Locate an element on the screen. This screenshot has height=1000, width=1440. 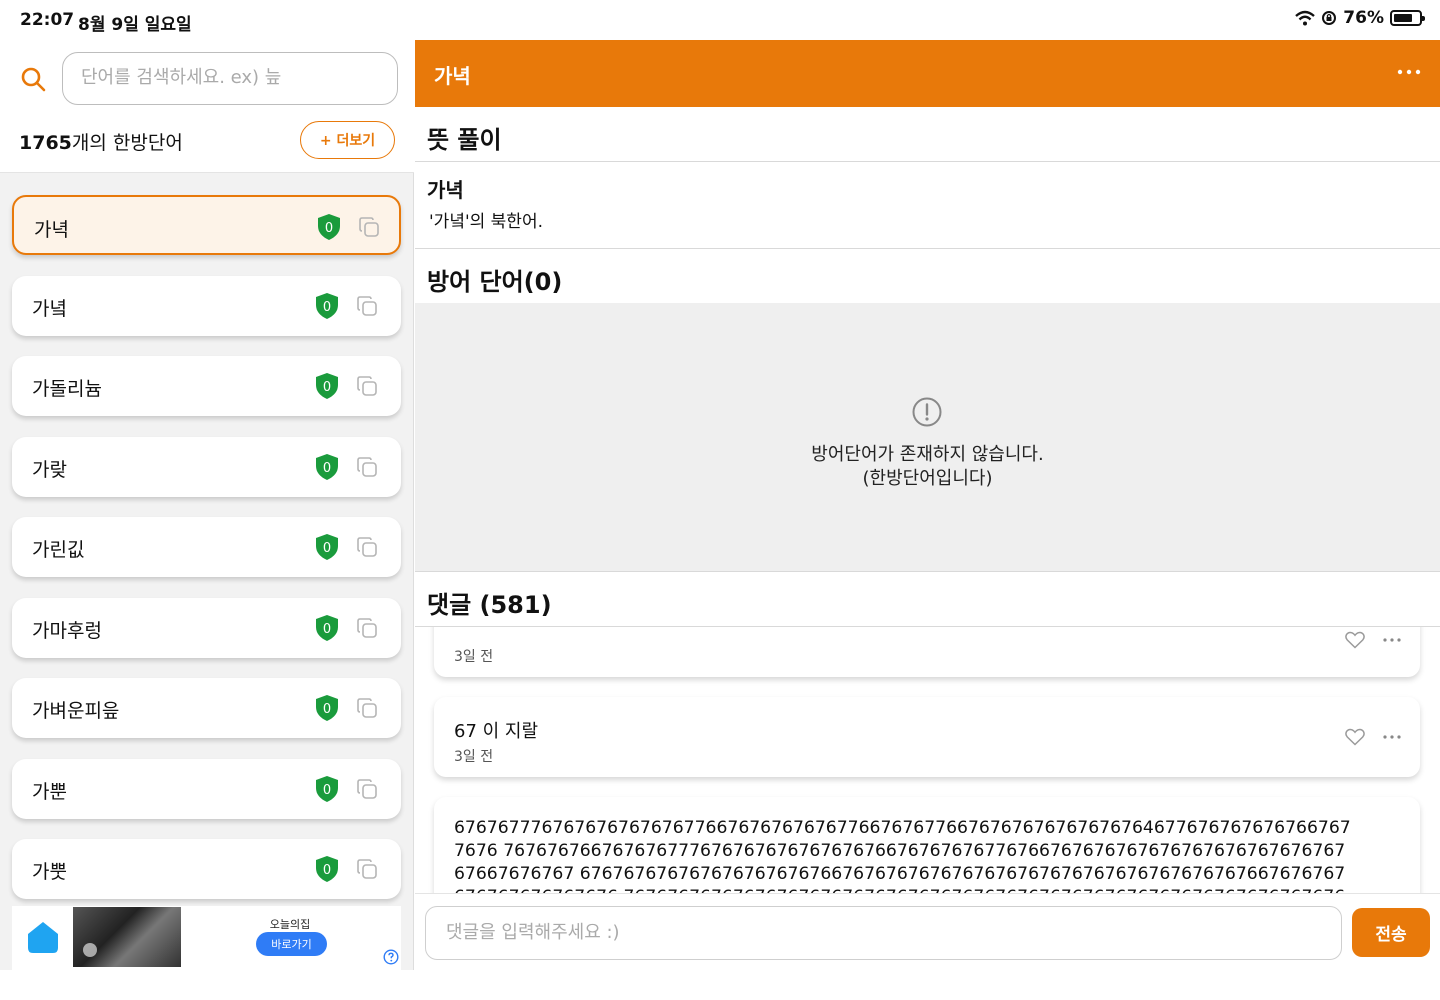
comments-section-title: 댓글 (581) is located at coordinates (489, 605).